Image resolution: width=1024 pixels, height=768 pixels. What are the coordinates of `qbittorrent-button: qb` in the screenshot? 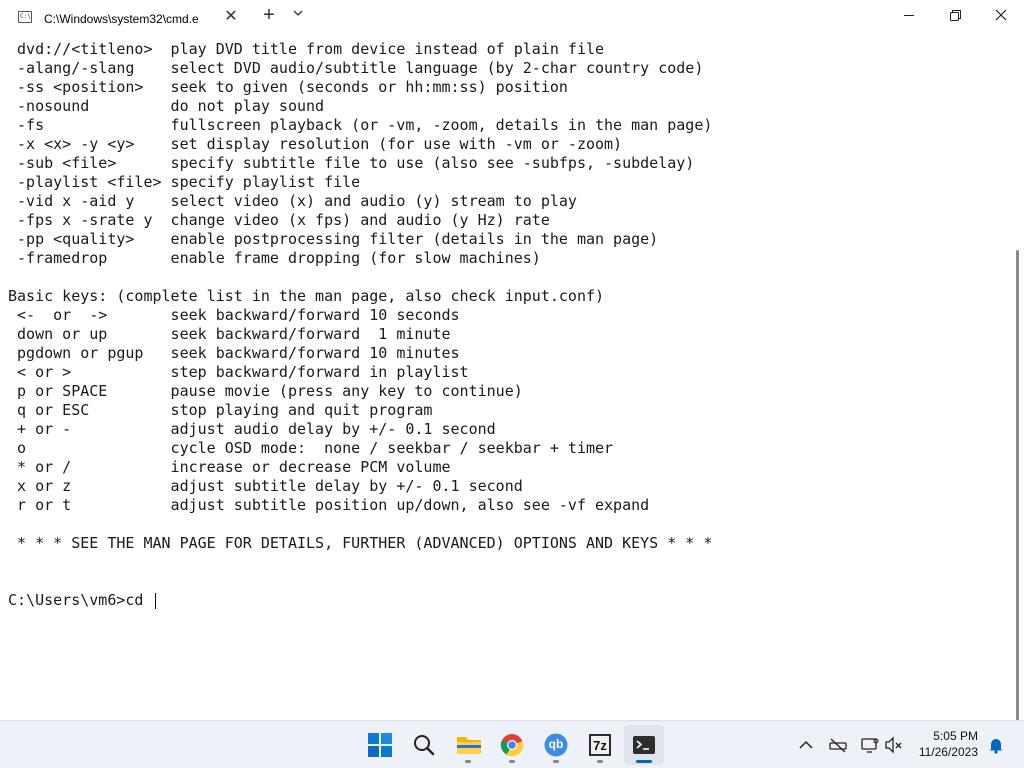 It's located at (556, 745).